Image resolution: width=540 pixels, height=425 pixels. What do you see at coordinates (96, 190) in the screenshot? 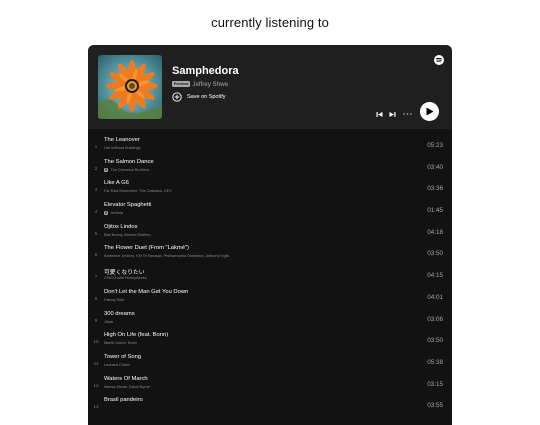
I see `track-number: 3` at bounding box center [96, 190].